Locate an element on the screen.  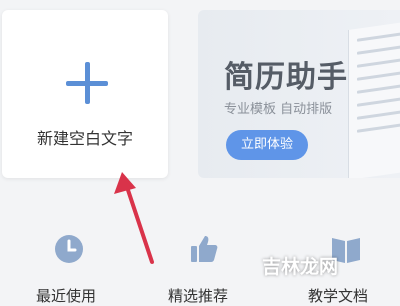
nav-item-featured: 精选推荐 is located at coordinates (210, 267).